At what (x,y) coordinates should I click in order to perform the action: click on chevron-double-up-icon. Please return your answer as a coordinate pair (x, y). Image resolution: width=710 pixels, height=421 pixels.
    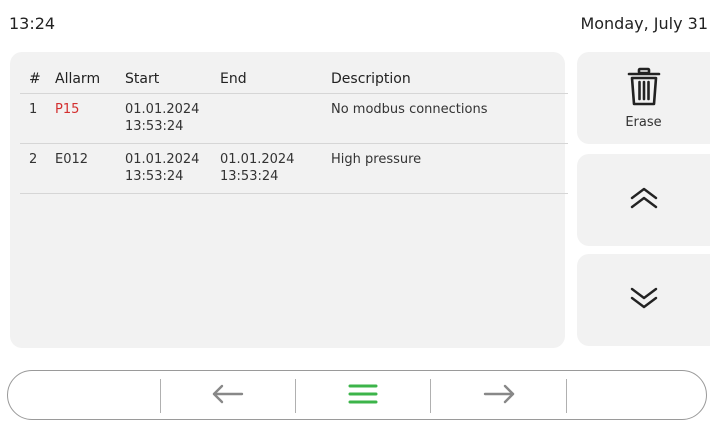
    Looking at the image, I should click on (644, 200).